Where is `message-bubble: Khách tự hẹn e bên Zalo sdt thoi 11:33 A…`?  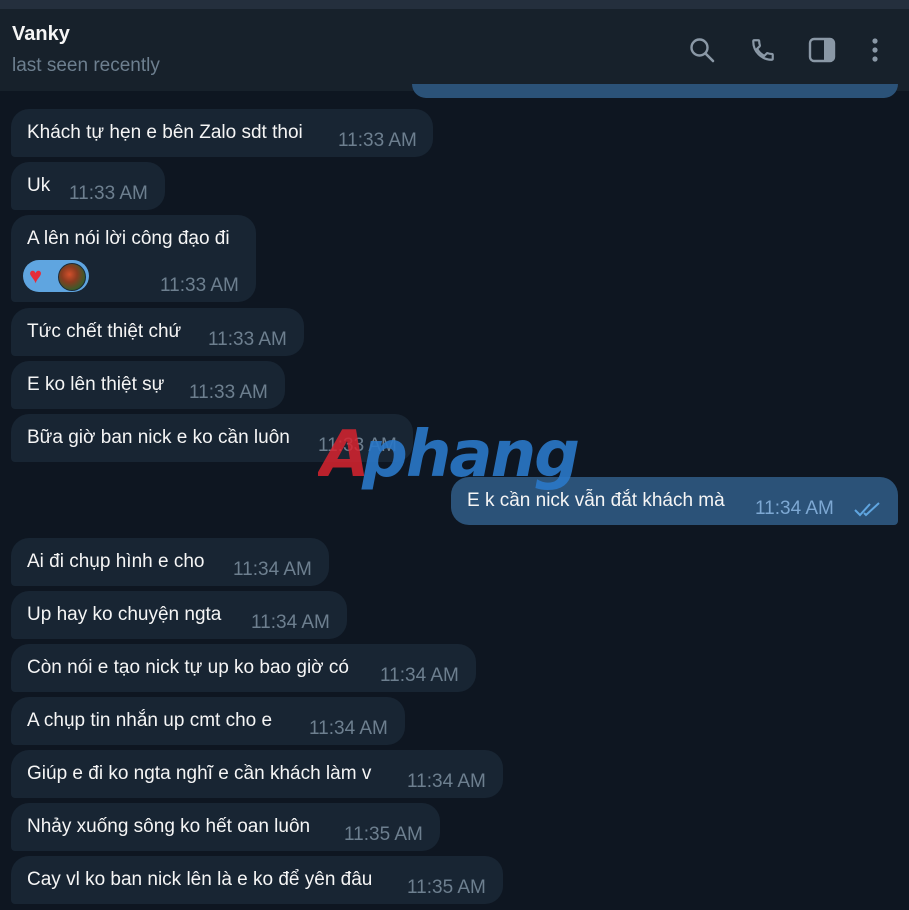 message-bubble: Khách tự hẹn e bên Zalo sdt thoi 11:33 A… is located at coordinates (222, 133).